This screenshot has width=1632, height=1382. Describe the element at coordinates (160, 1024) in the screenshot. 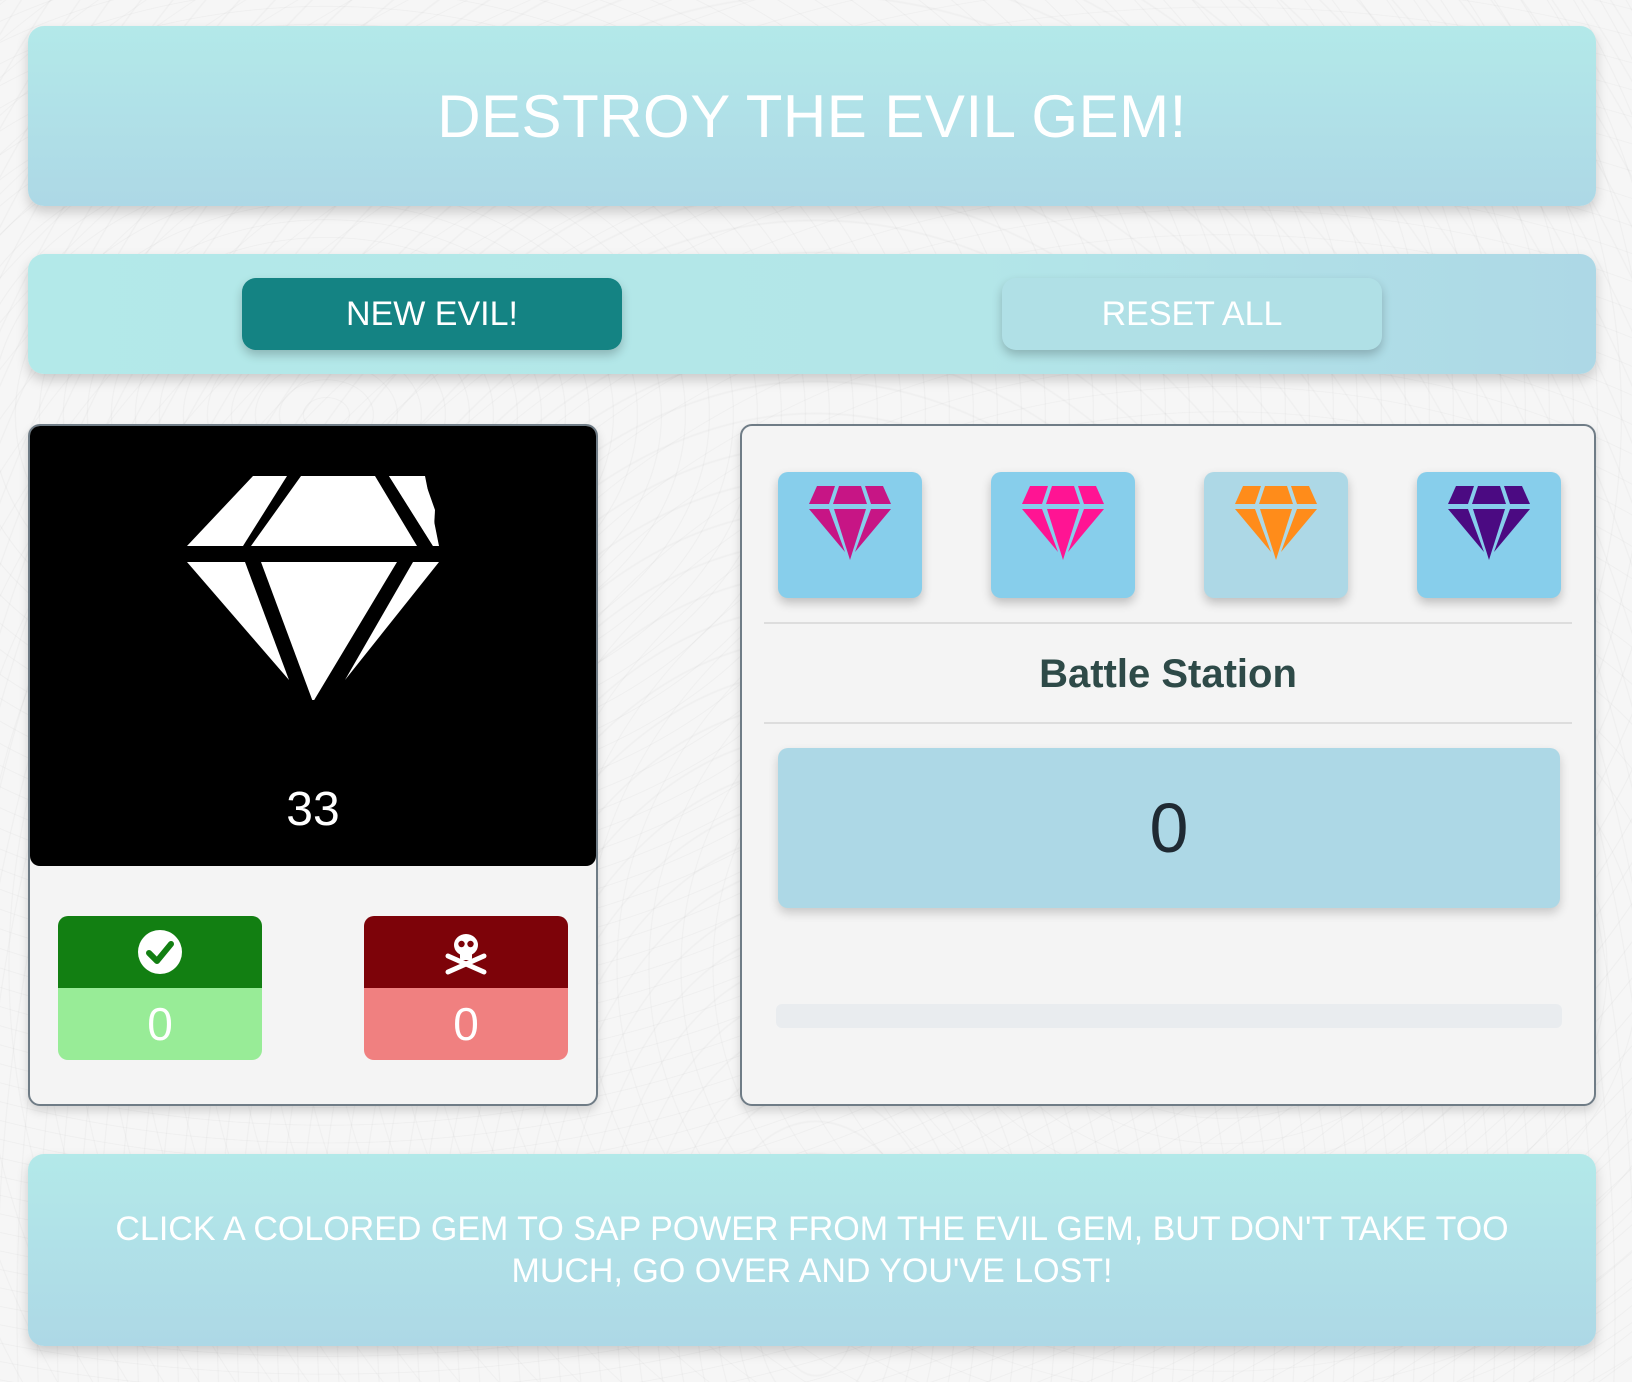

I see `wins-count: 0` at that location.